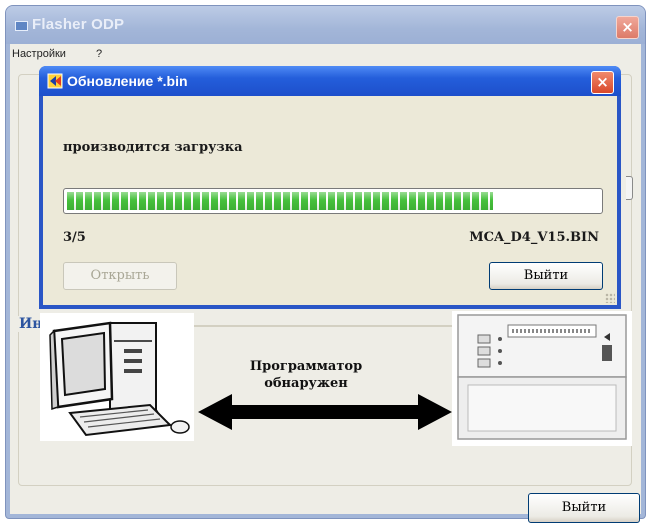 The height and width of the screenshot is (525, 651). Describe the element at coordinates (21, 26) in the screenshot. I see `app-icon` at that location.